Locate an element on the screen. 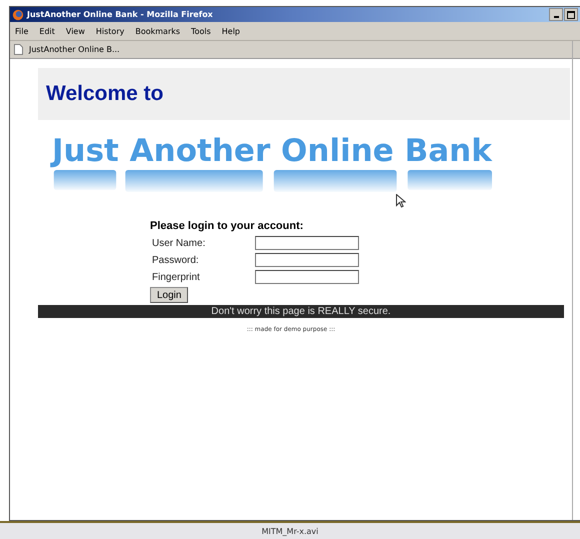  menu-item: View is located at coordinates (75, 31).